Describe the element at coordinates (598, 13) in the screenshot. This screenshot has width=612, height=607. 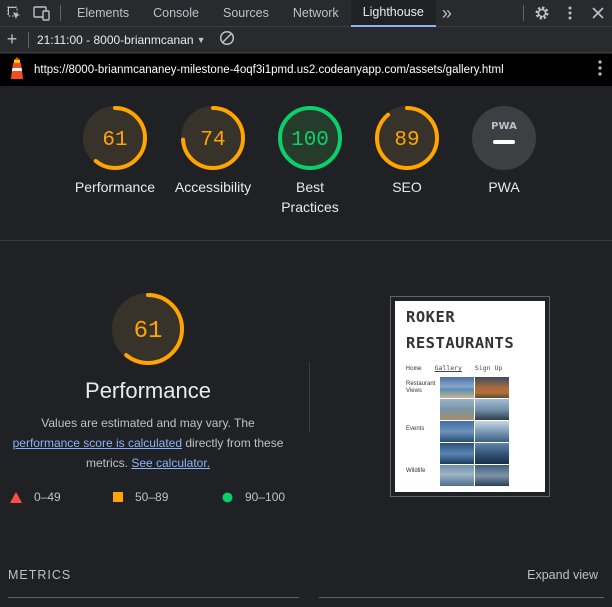
I see `close-icon` at that location.